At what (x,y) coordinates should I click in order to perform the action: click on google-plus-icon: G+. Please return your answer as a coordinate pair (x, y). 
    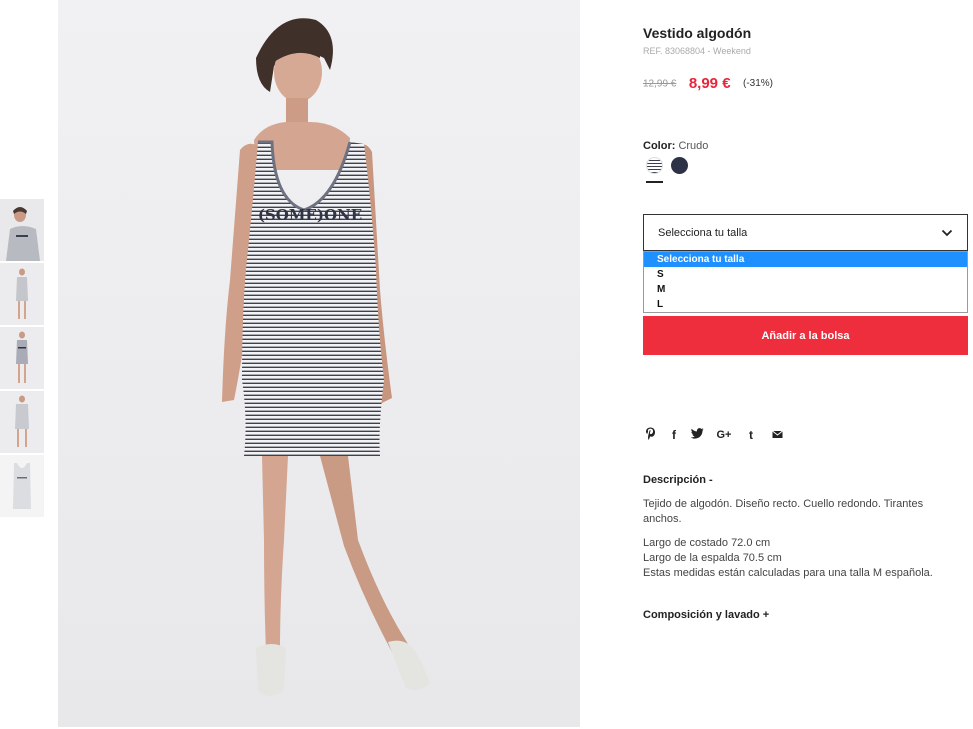
    Looking at the image, I should click on (724, 435).